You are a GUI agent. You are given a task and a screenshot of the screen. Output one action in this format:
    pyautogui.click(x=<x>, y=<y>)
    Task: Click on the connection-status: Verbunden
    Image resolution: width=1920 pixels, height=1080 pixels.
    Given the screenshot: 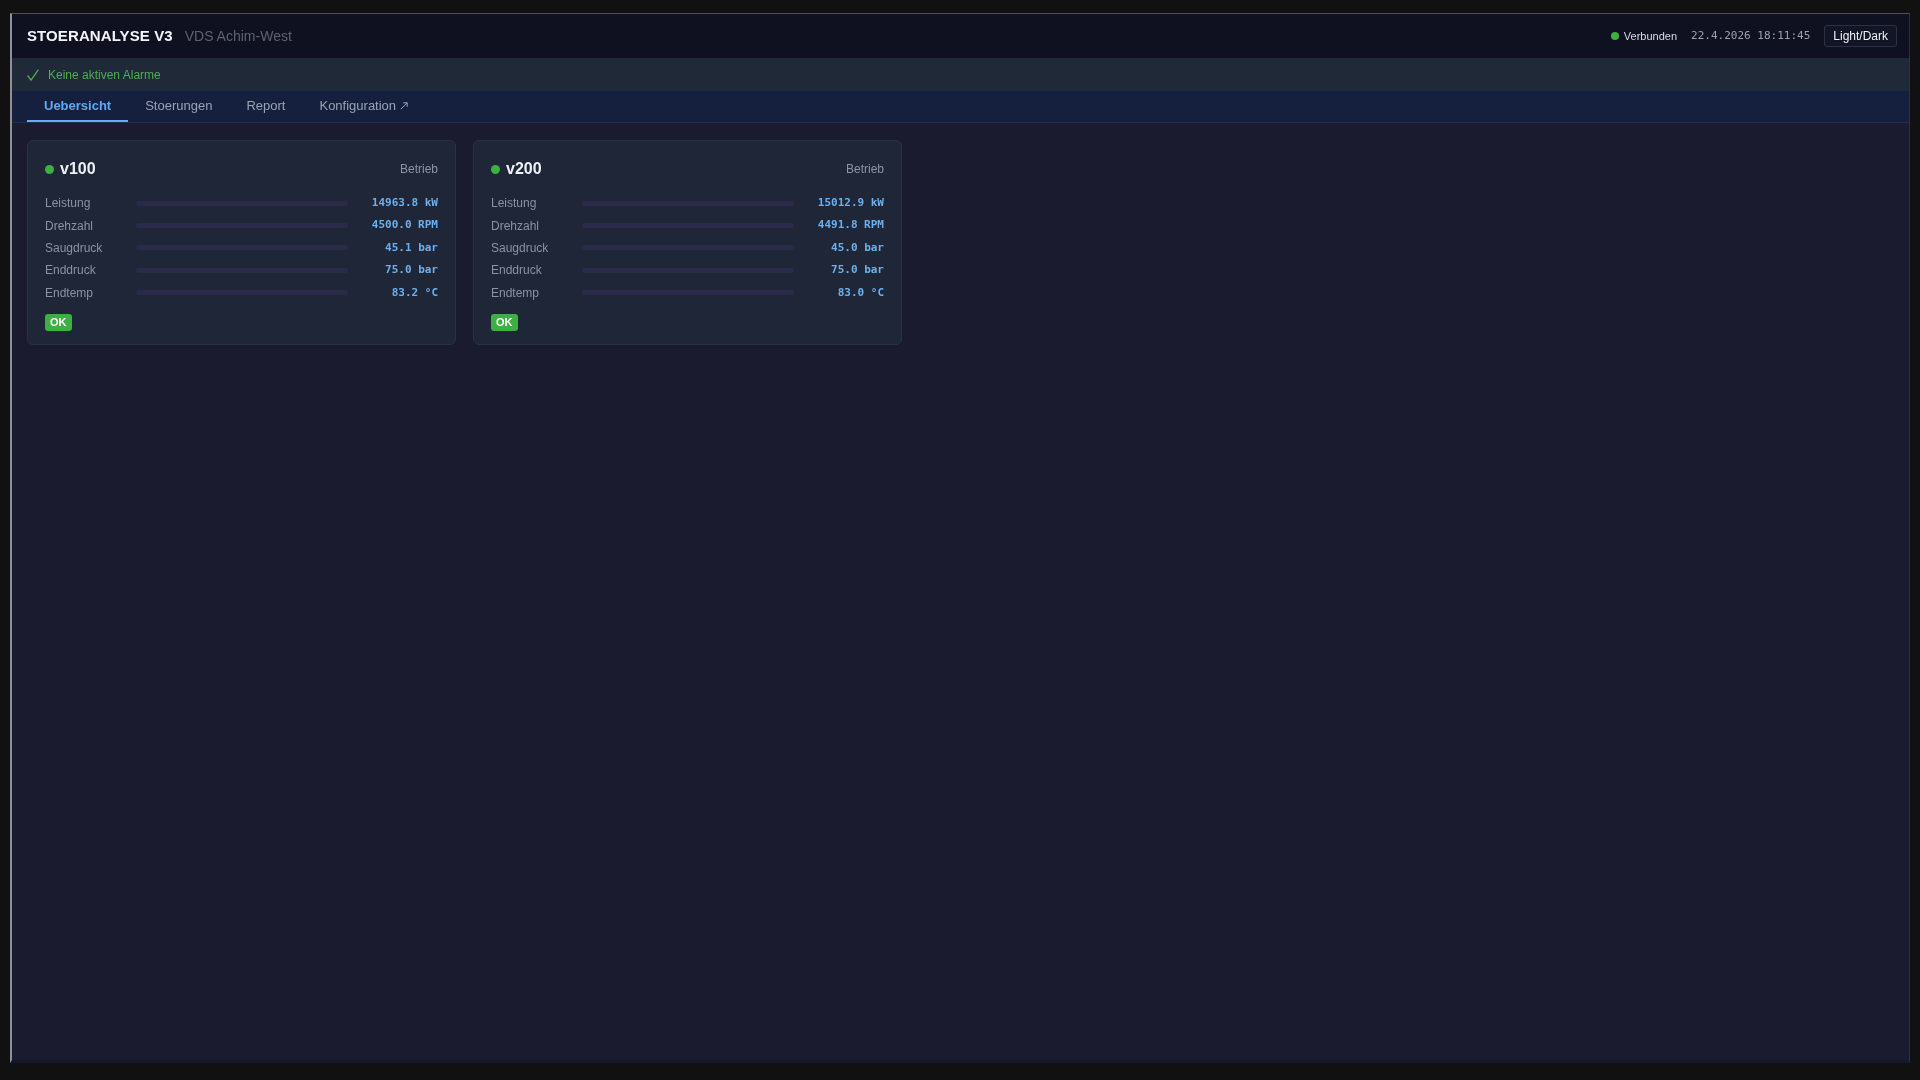 What is the action you would take?
    pyautogui.click(x=1650, y=36)
    